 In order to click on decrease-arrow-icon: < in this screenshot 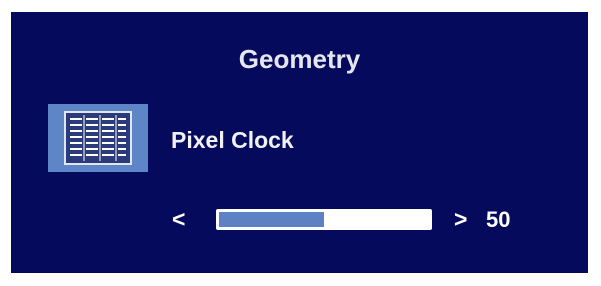, I will do `click(178, 219)`.